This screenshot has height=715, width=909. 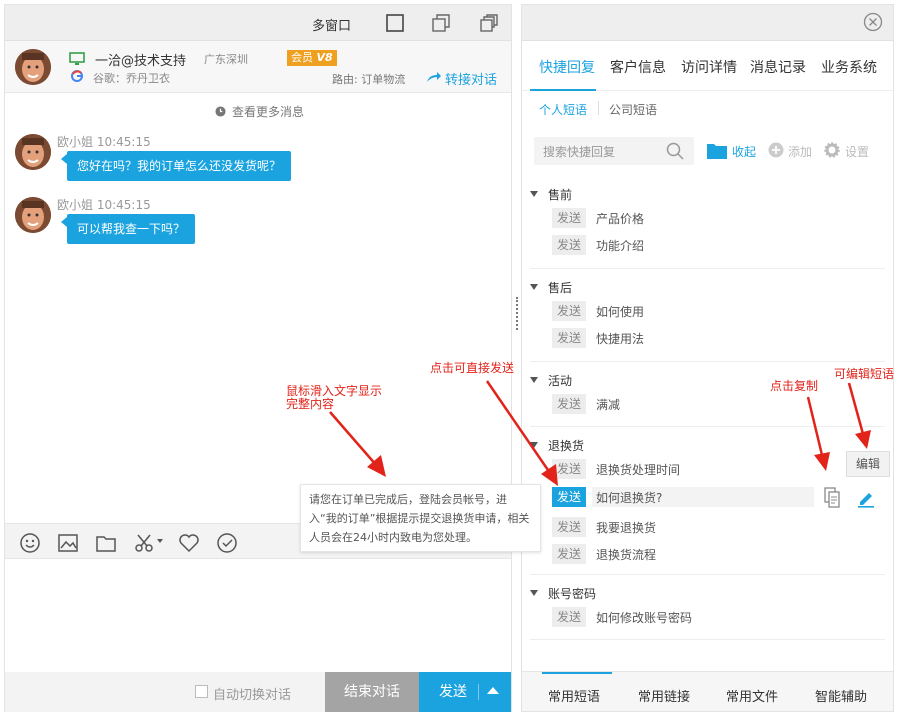 What do you see at coordinates (638, 469) in the screenshot?
I see `reply-text: 退换货处理时间` at bounding box center [638, 469].